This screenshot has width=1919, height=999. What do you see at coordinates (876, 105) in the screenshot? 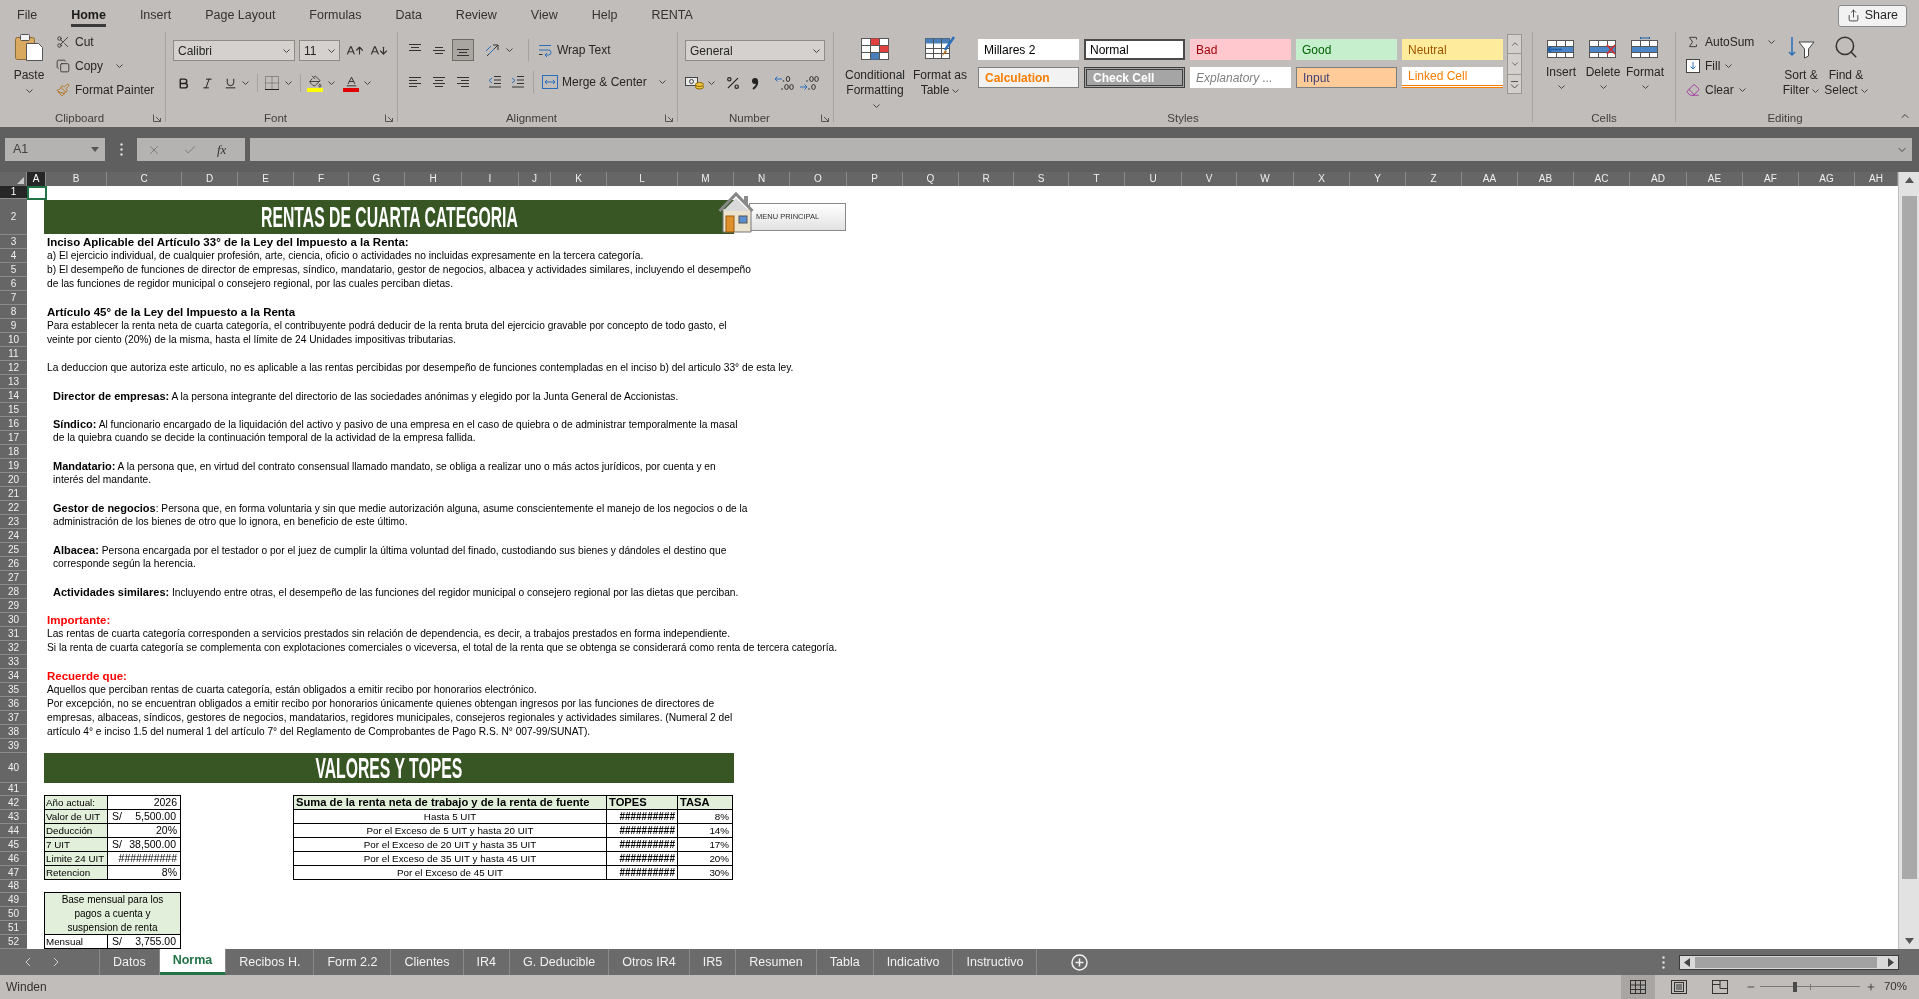
I see `caret-icon` at bounding box center [876, 105].